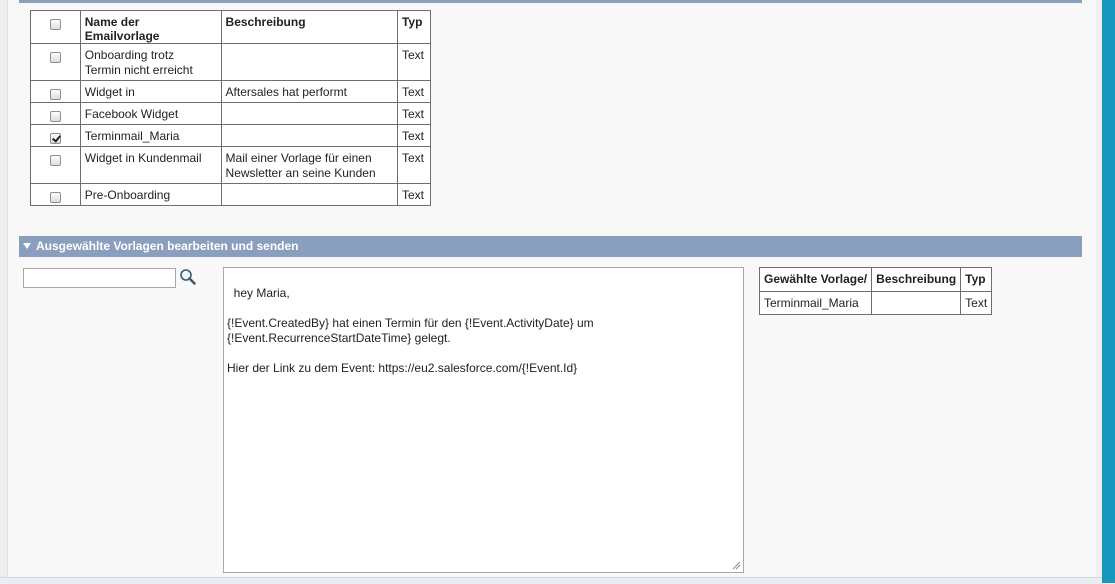 The height and width of the screenshot is (584, 1115). I want to click on column-header-selected-name: Gewählte Vorlage/, so click(815, 279).